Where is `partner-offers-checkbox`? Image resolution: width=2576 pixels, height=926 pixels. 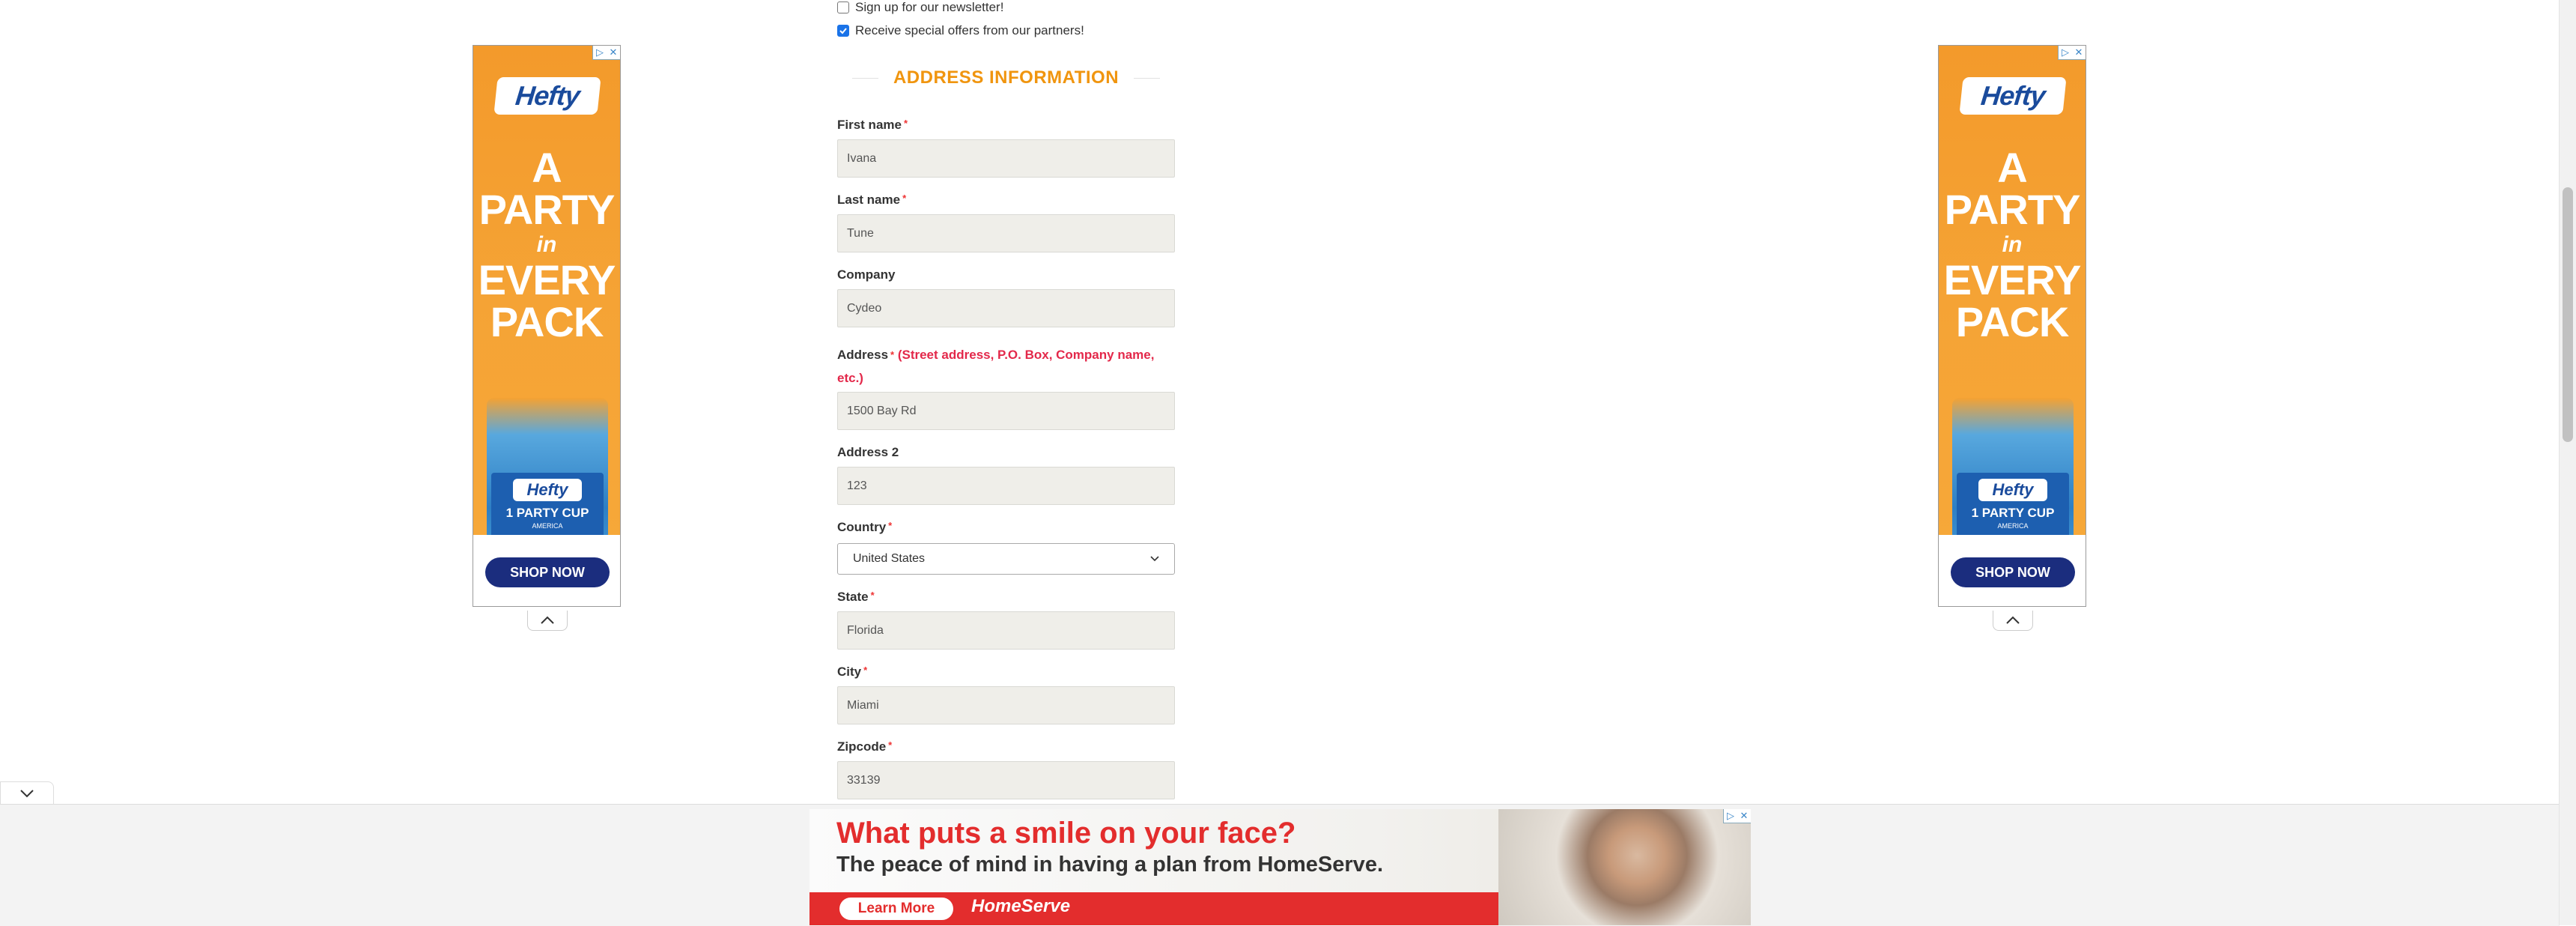 partner-offers-checkbox is located at coordinates (843, 31).